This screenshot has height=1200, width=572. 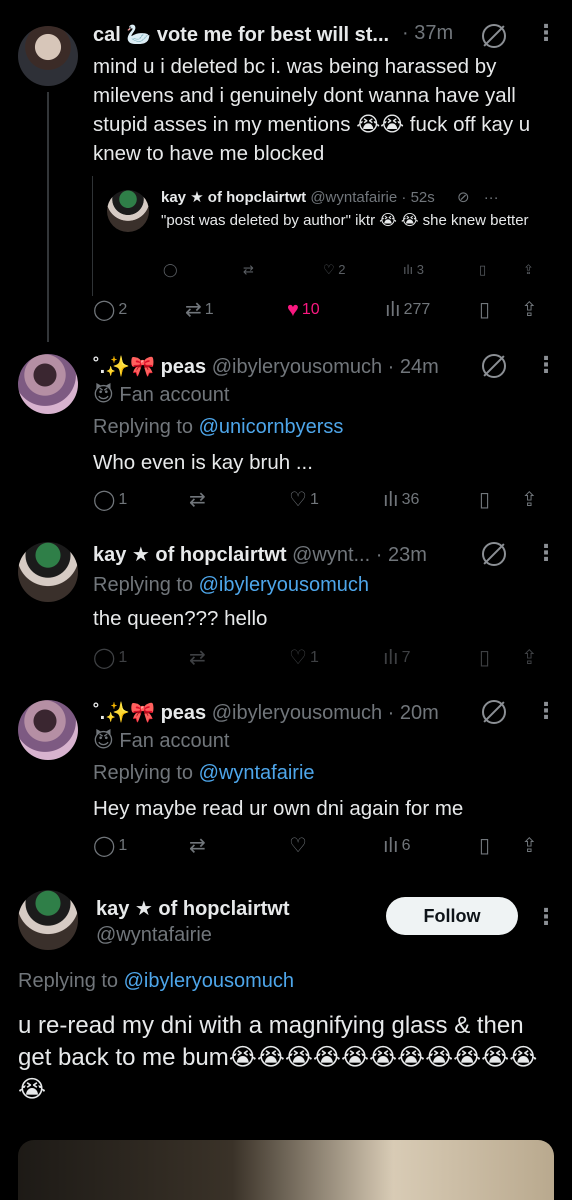 I want to click on action-bar: ◯ 1 ⇄ ♡ 1 ılı 36 ▯ ⇪, so click(x=320, y=503).